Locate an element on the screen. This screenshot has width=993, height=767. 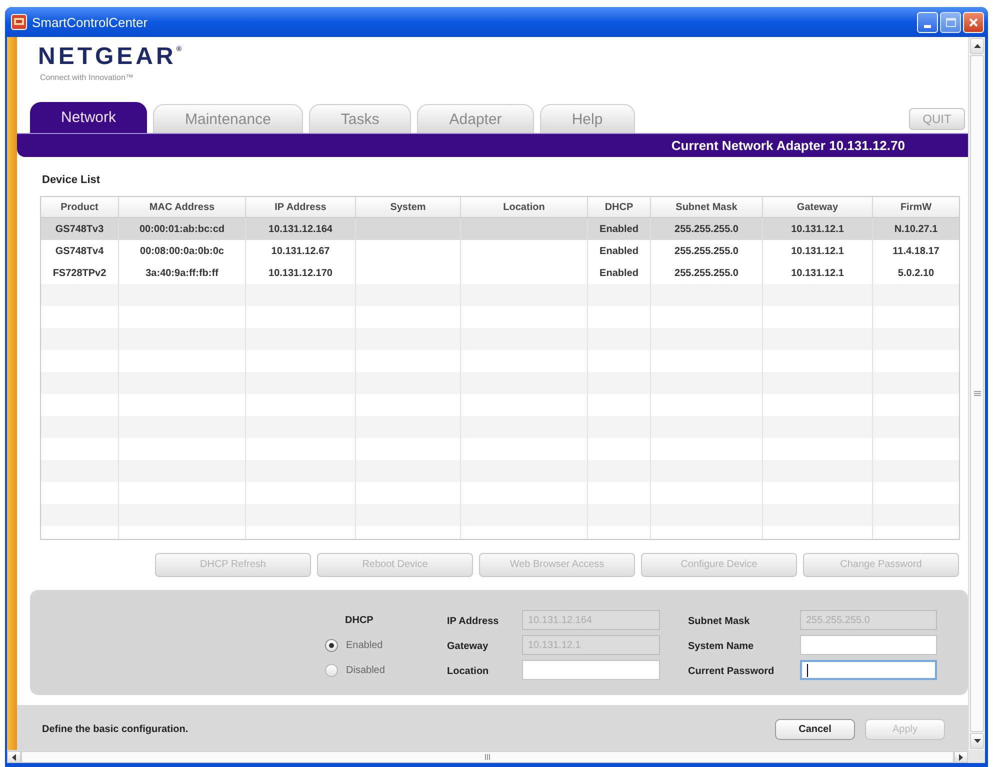
right-arrow-icon is located at coordinates (961, 757).